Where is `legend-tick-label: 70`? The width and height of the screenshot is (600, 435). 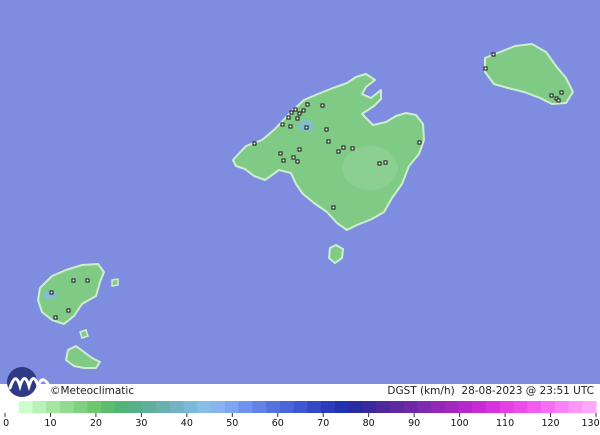 legend-tick-label: 70 is located at coordinates (323, 423).